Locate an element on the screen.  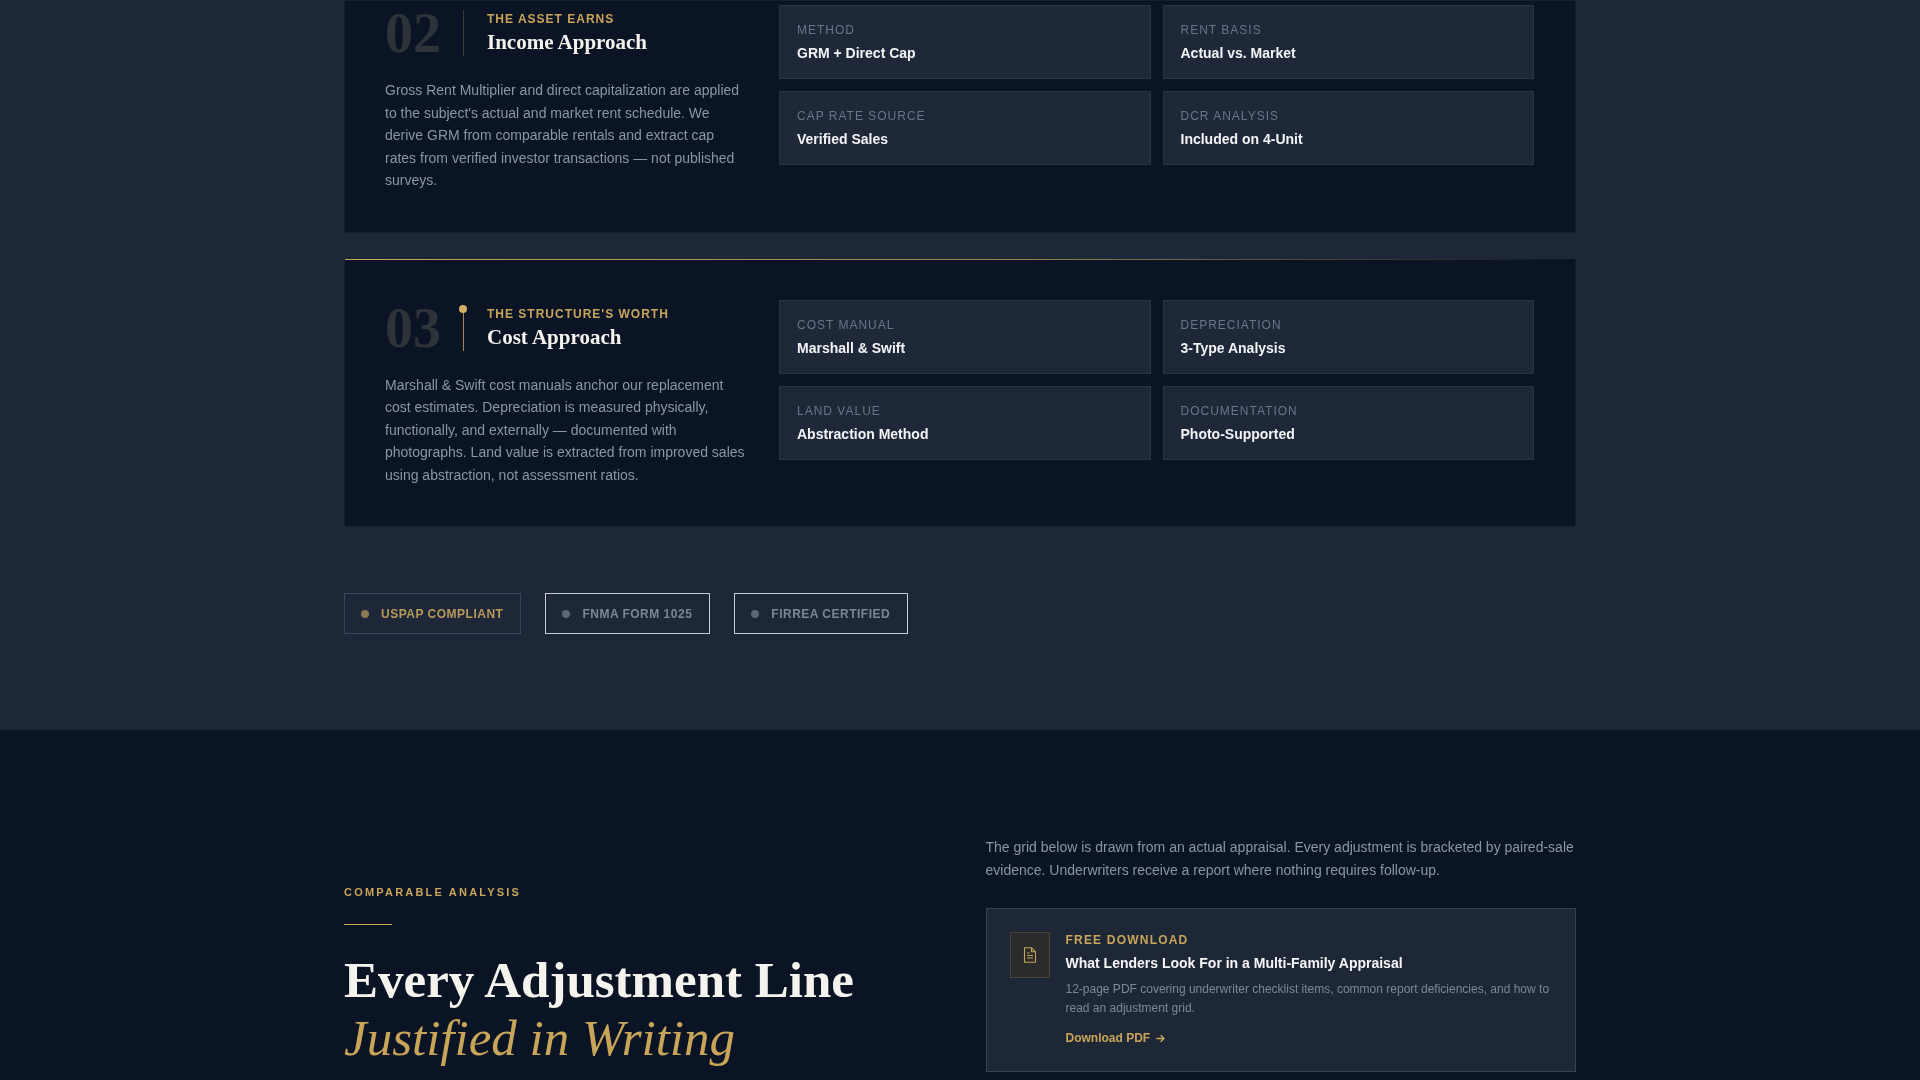
fact-label: METHOD is located at coordinates (826, 30).